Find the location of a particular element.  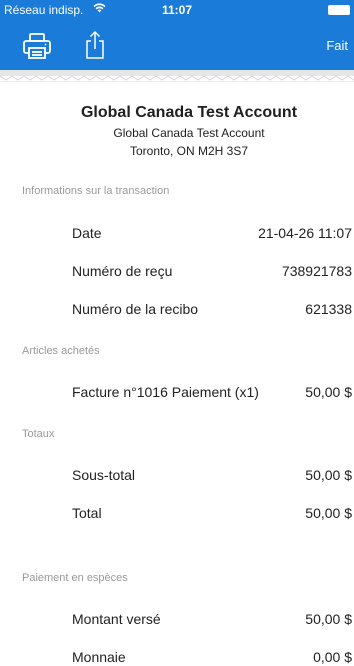

row-value: 738921783 is located at coordinates (316, 271).